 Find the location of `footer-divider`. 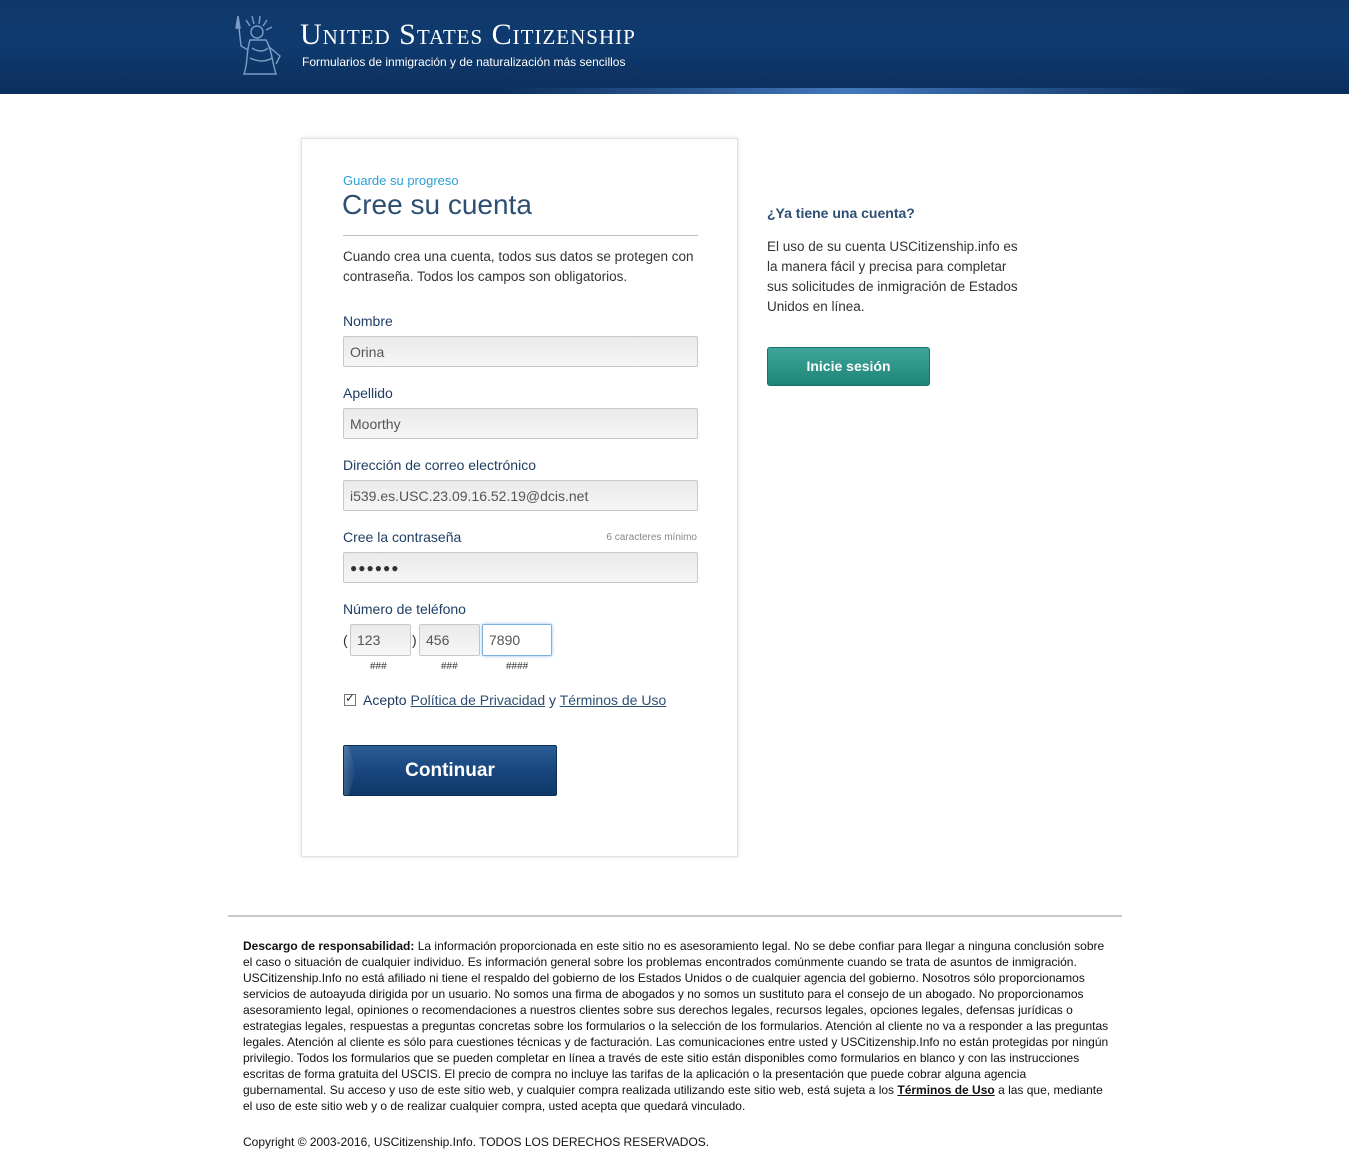

footer-divider is located at coordinates (675, 916).